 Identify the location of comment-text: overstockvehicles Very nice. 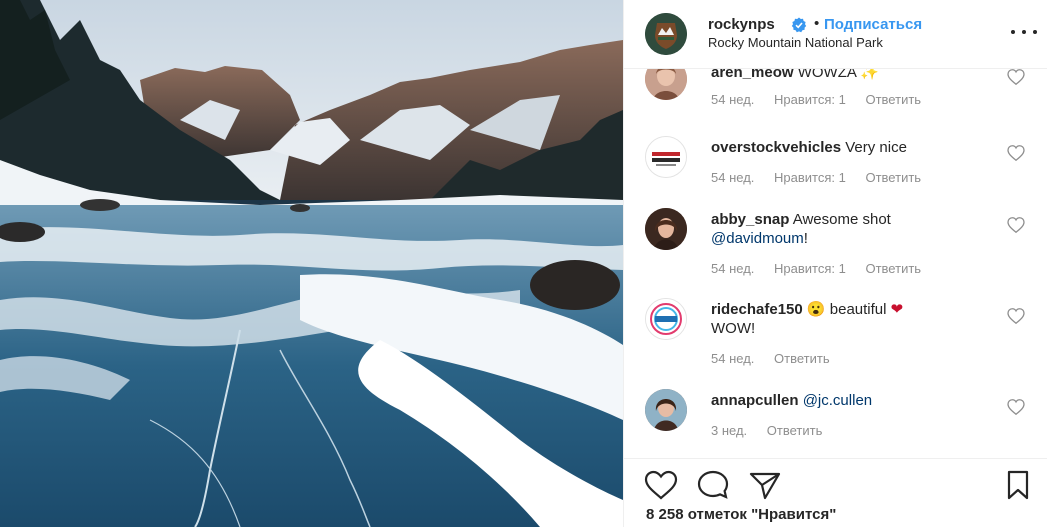
(856, 147).